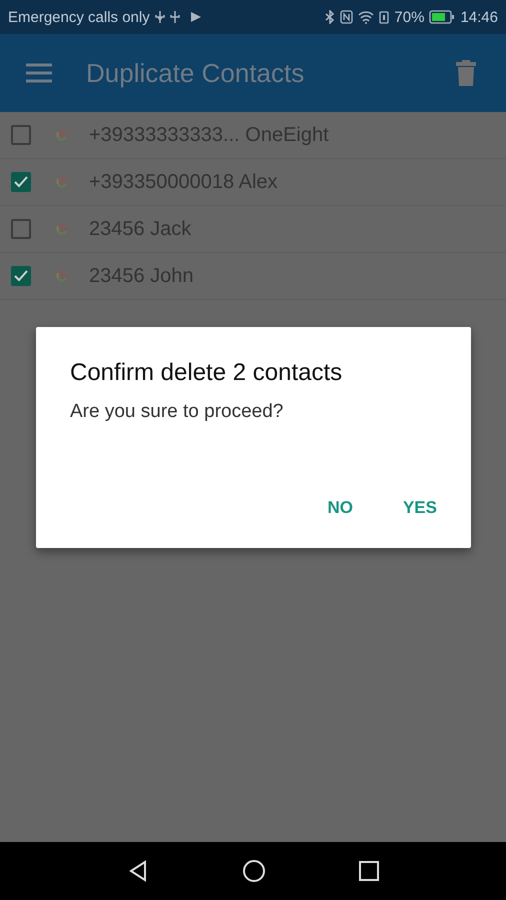  Describe the element at coordinates (340, 508) in the screenshot. I see `dialog-button: NO` at that location.